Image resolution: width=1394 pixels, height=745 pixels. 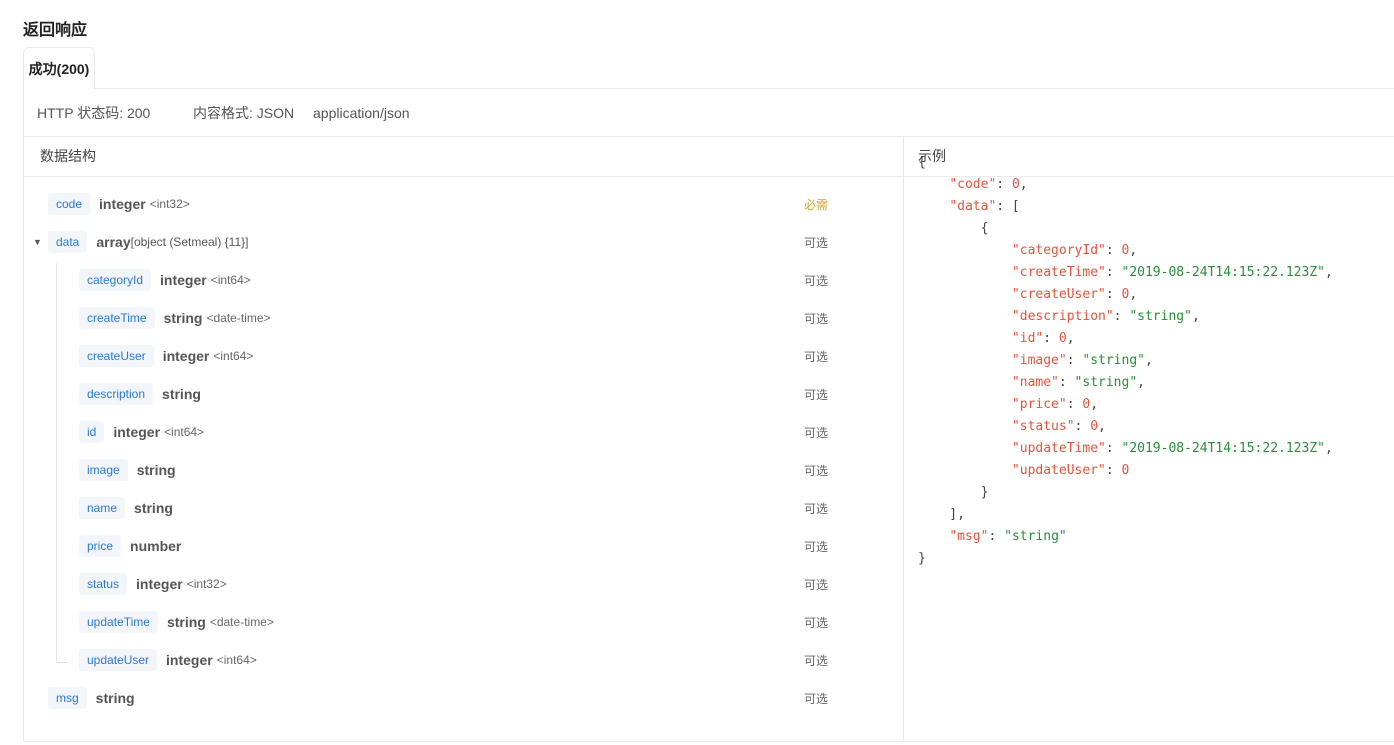 I want to click on http-status-code: HTTP 状态码: 200, so click(x=94, y=112).